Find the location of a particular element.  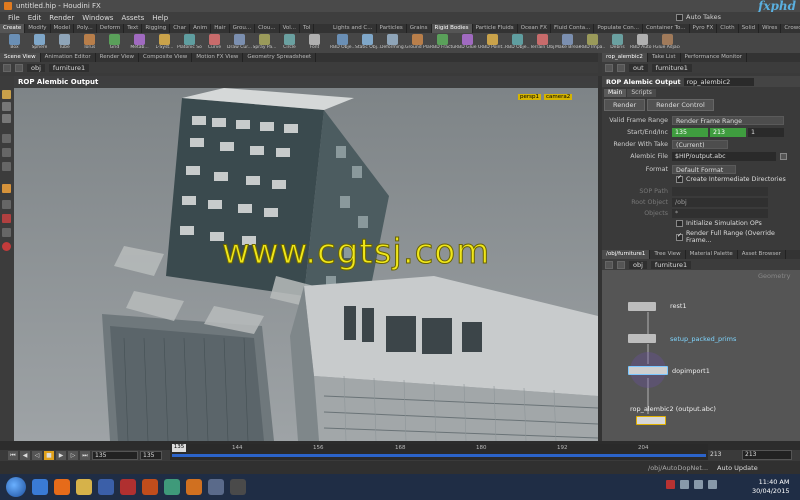

increment-field: 1 is located at coordinates (766, 132).